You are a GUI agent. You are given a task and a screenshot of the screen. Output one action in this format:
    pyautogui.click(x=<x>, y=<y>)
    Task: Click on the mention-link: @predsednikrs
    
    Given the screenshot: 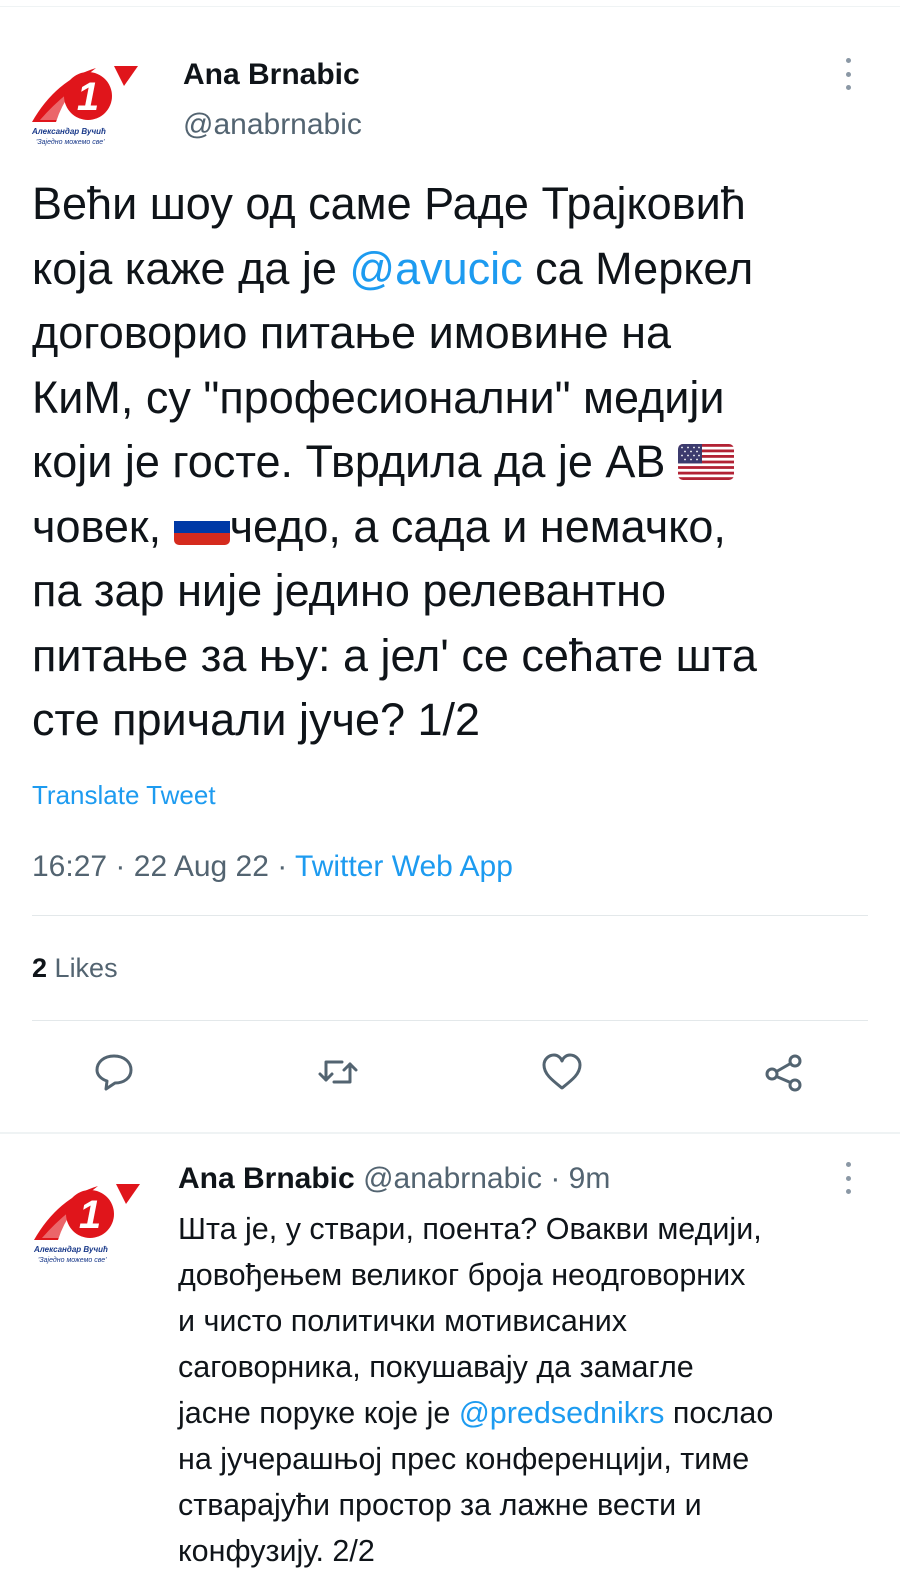 What is the action you would take?
    pyautogui.click(x=562, y=1413)
    